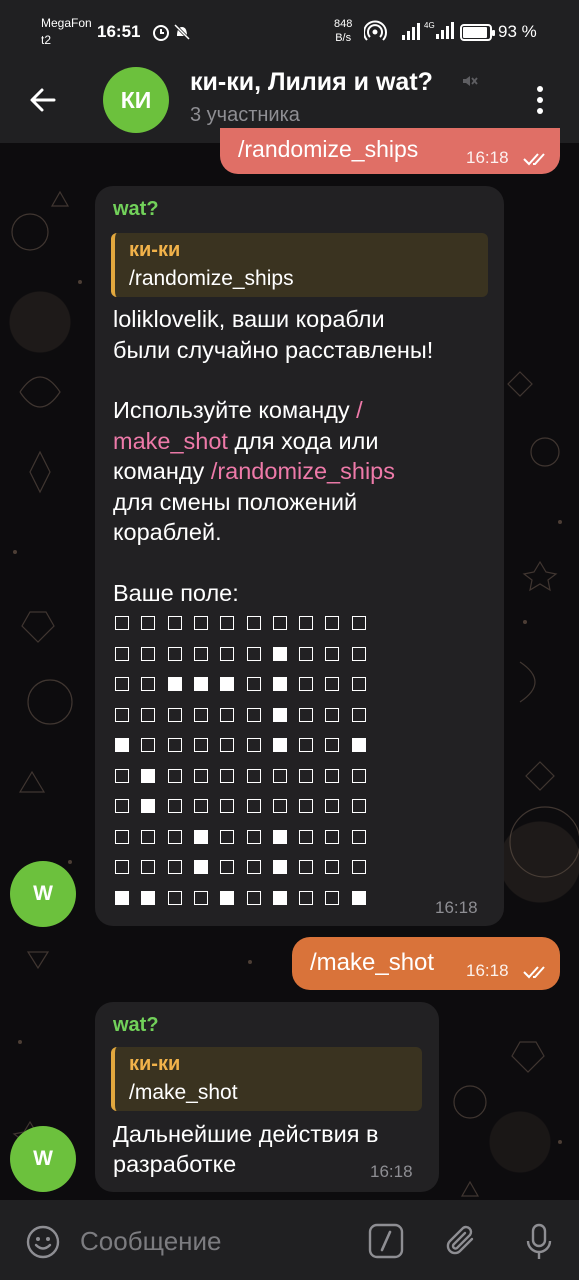  Describe the element at coordinates (328, 149) in the screenshot. I see `message-text: /randomize_ships` at that location.